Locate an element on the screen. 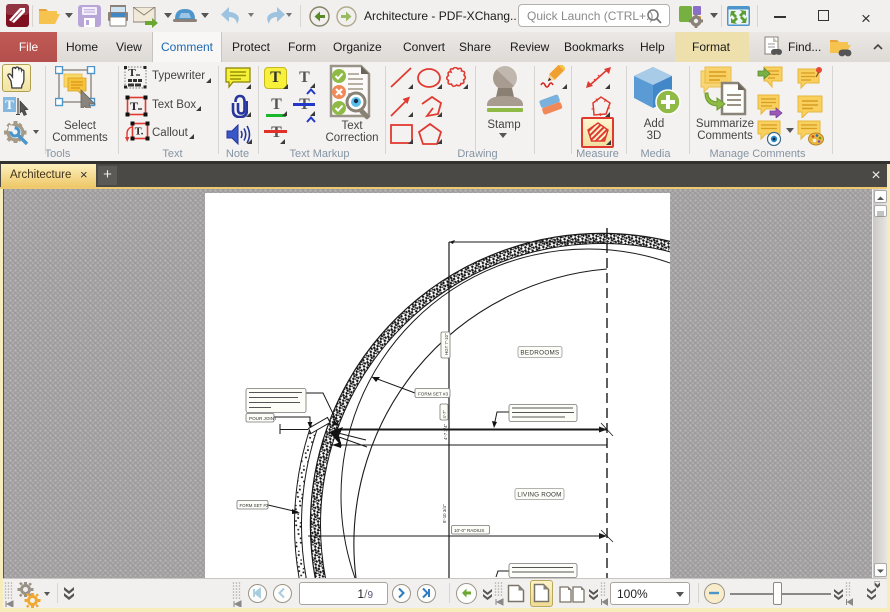 The height and width of the screenshot is (612, 890). svg-text: POUR JOINT is located at coordinates (263, 418).